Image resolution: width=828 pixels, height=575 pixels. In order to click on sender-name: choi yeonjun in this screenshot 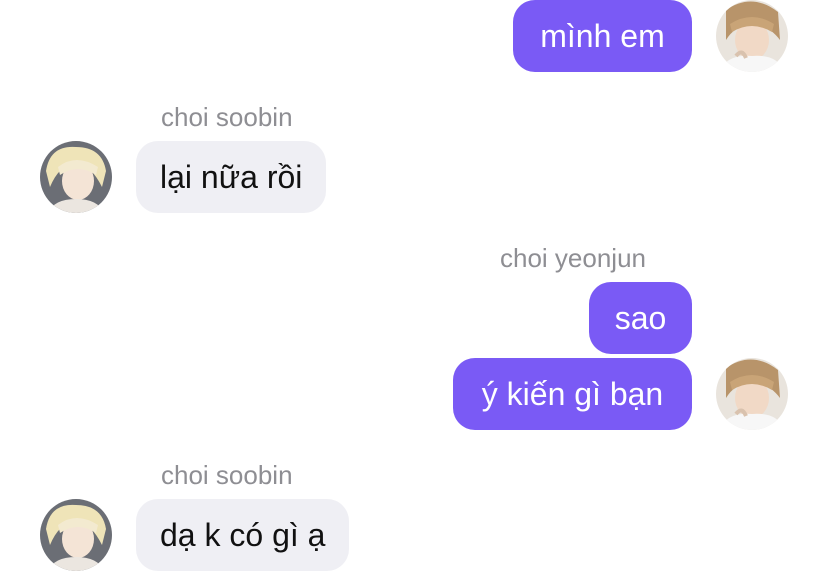, I will do `click(573, 258)`.